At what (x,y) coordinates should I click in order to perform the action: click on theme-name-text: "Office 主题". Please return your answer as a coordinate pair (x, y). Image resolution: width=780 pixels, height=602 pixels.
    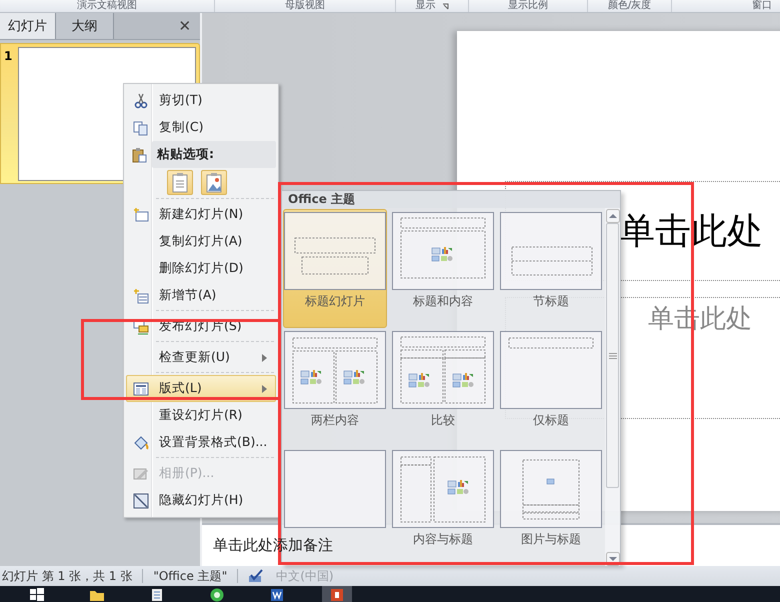
    Looking at the image, I should click on (190, 576).